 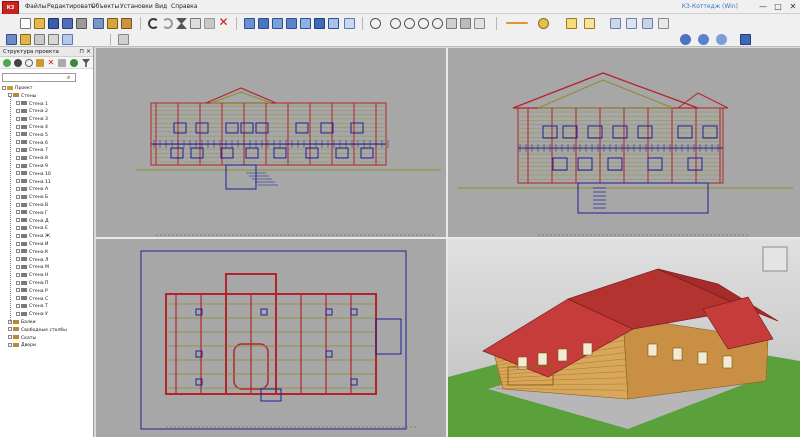 I want to click on filter-icon, so click(x=18, y=63).